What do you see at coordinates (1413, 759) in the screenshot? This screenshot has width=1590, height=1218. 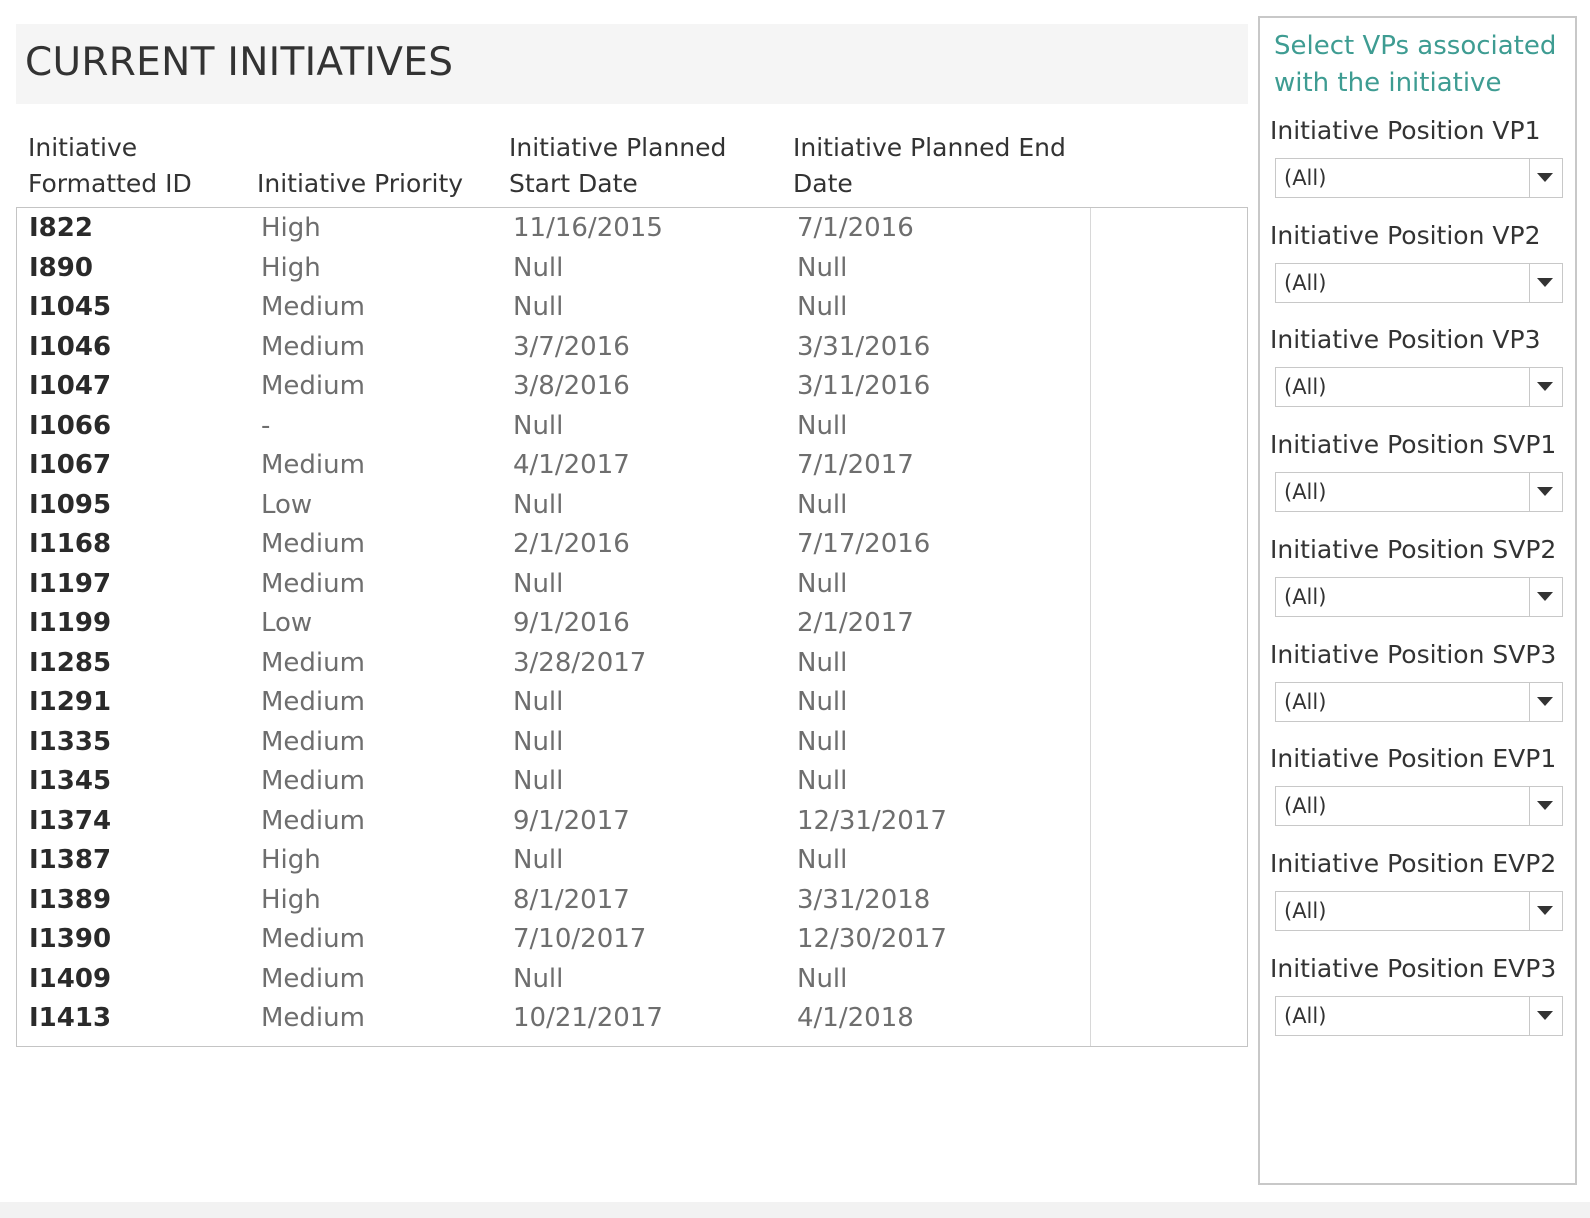 I see `filter-label: Initiative Position EVP1` at bounding box center [1413, 759].